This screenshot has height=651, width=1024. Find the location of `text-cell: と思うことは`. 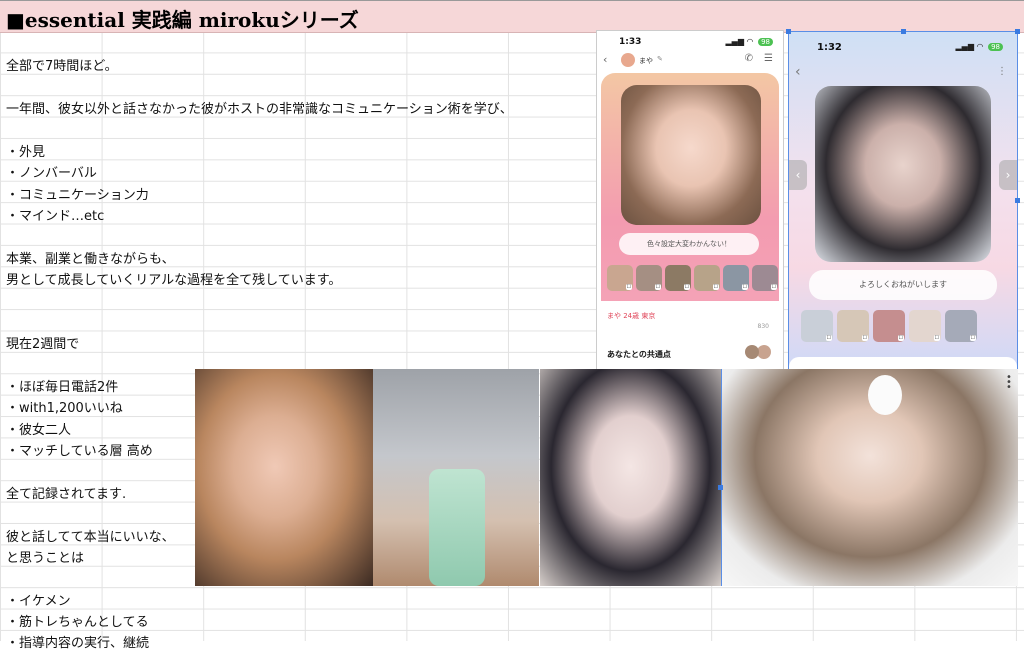

text-cell: と思うことは is located at coordinates (45, 556).